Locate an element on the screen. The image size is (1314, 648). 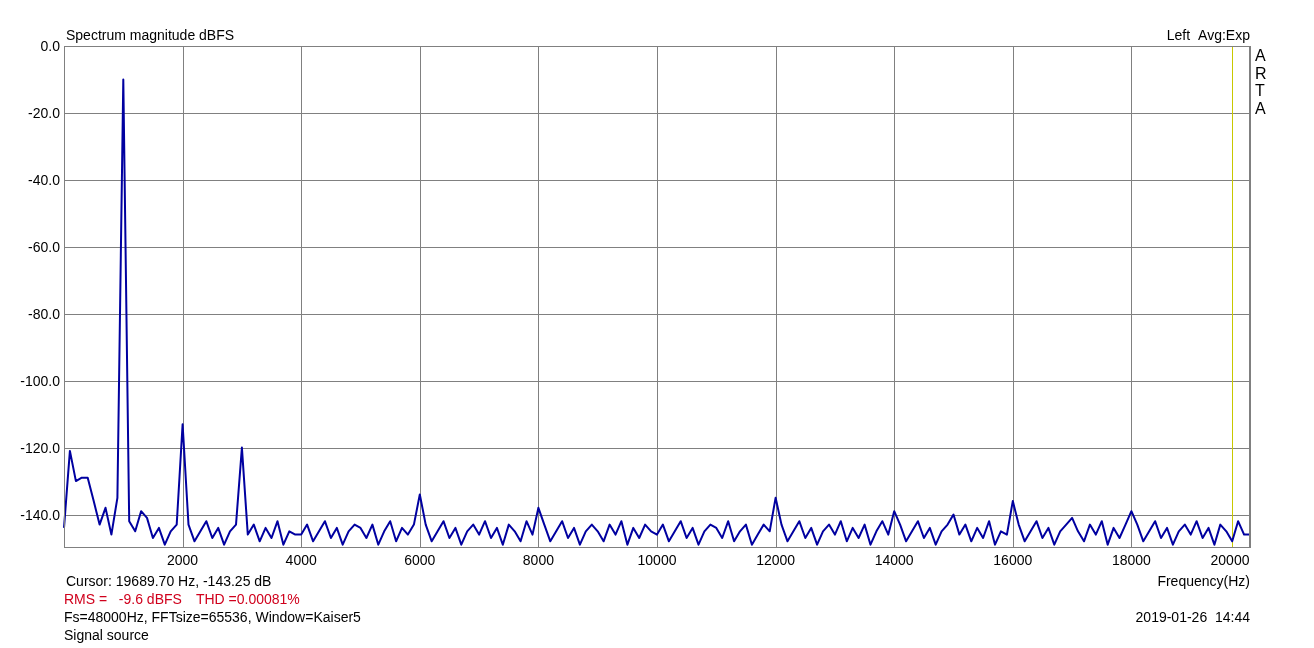
analysis-settings: Fs=48000Hz, FFTsize=65536, Window=Kaiser5 is located at coordinates (213, 617).